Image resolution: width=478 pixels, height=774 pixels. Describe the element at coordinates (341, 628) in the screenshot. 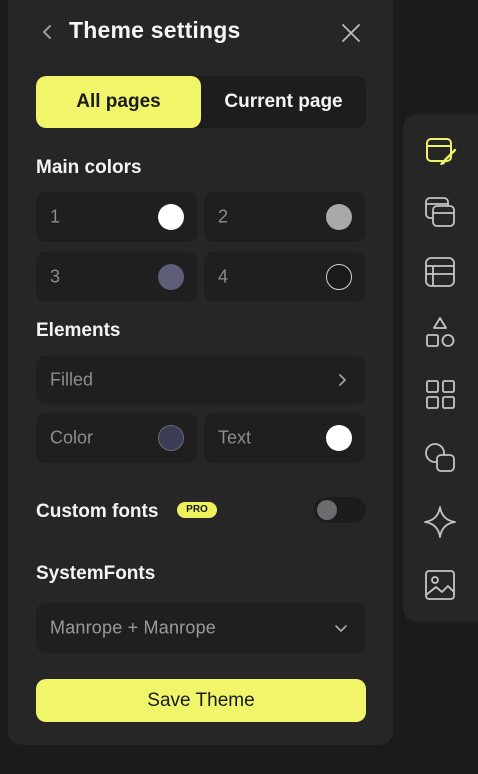

I see `chevron-down-icon` at that location.